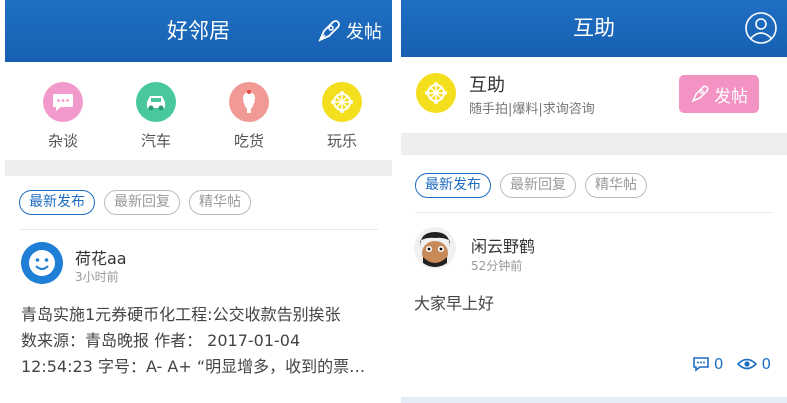 This screenshot has height=403, width=787. I want to click on car-icon, so click(156, 102).